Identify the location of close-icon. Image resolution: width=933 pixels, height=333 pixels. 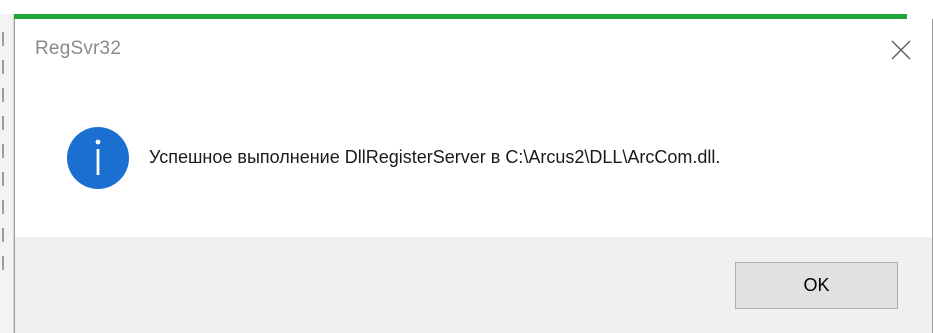
(901, 50).